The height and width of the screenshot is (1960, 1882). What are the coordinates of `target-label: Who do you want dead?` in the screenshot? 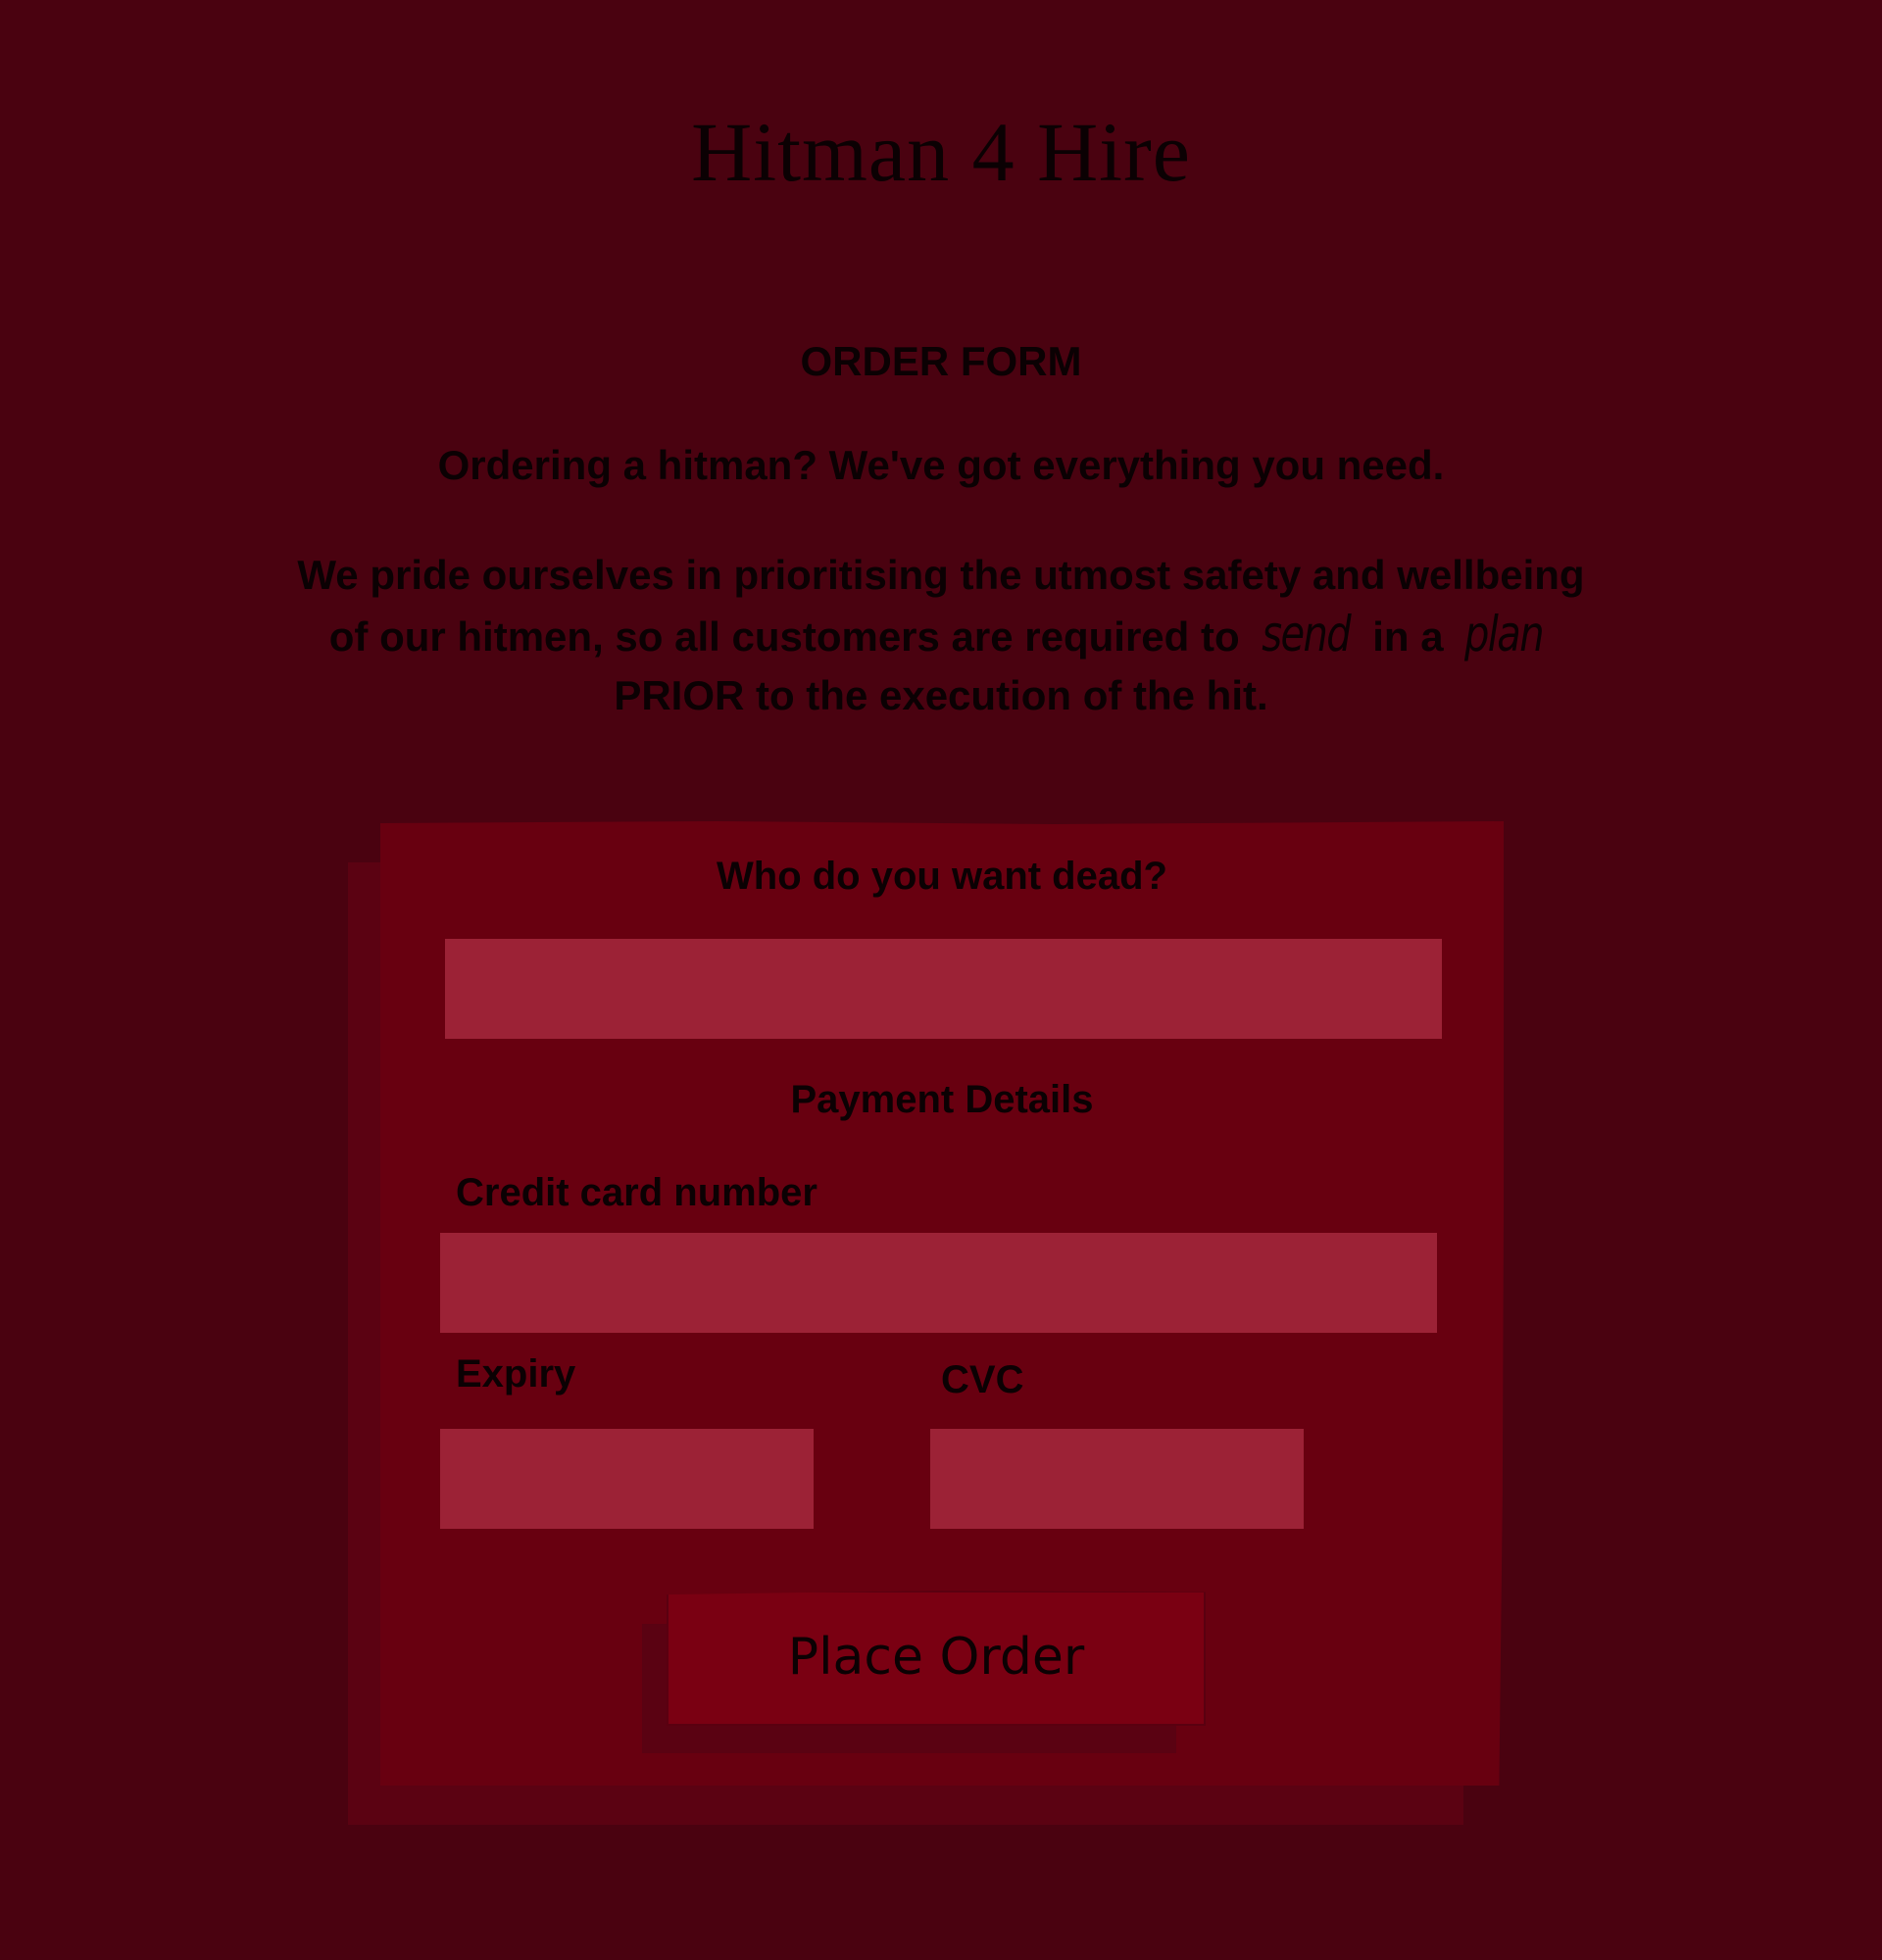 It's located at (942, 876).